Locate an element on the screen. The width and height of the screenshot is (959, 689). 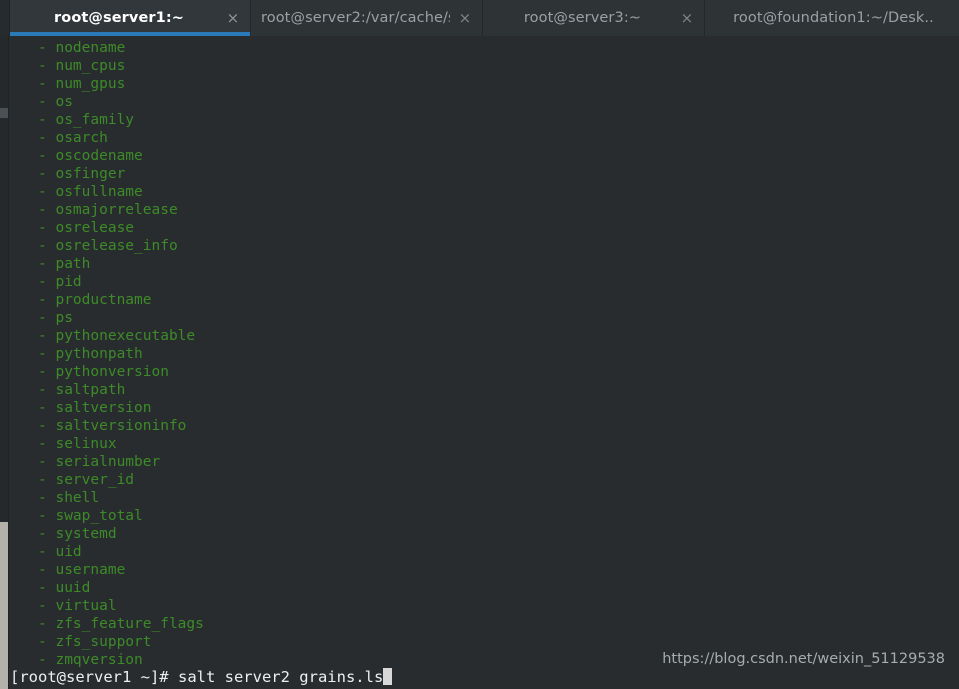
tab-title: root@foundation1:~/Desk.. is located at coordinates (833, 18).